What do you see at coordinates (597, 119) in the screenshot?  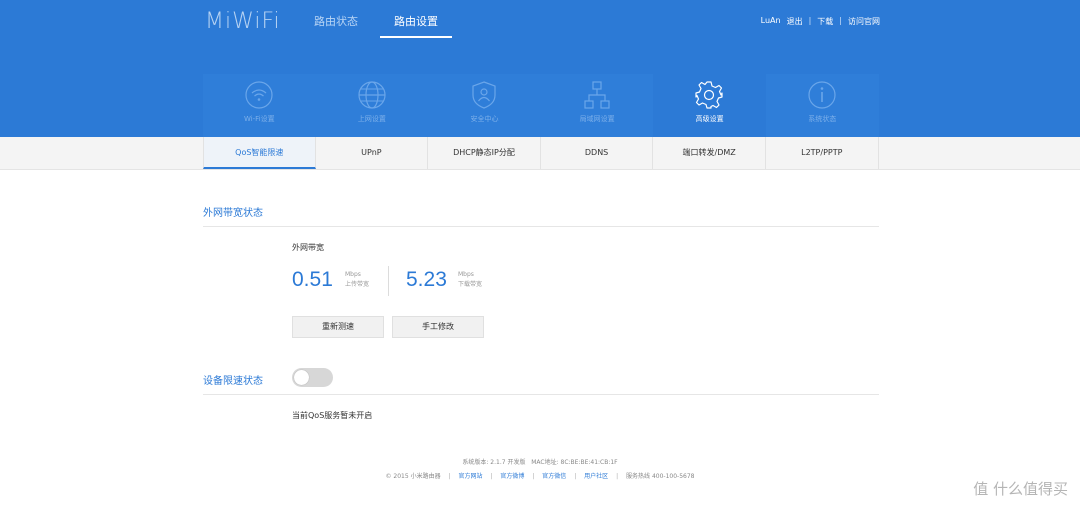 I see `tile-label: 局域网设置` at bounding box center [597, 119].